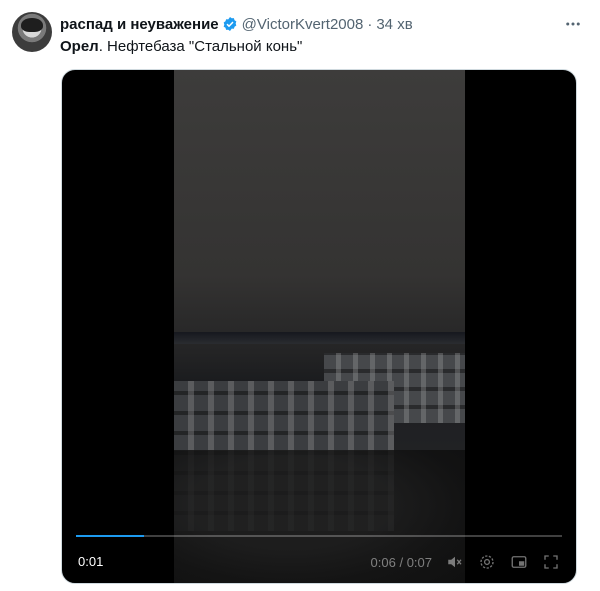  I want to click on video-progress-fill, so click(110, 536).